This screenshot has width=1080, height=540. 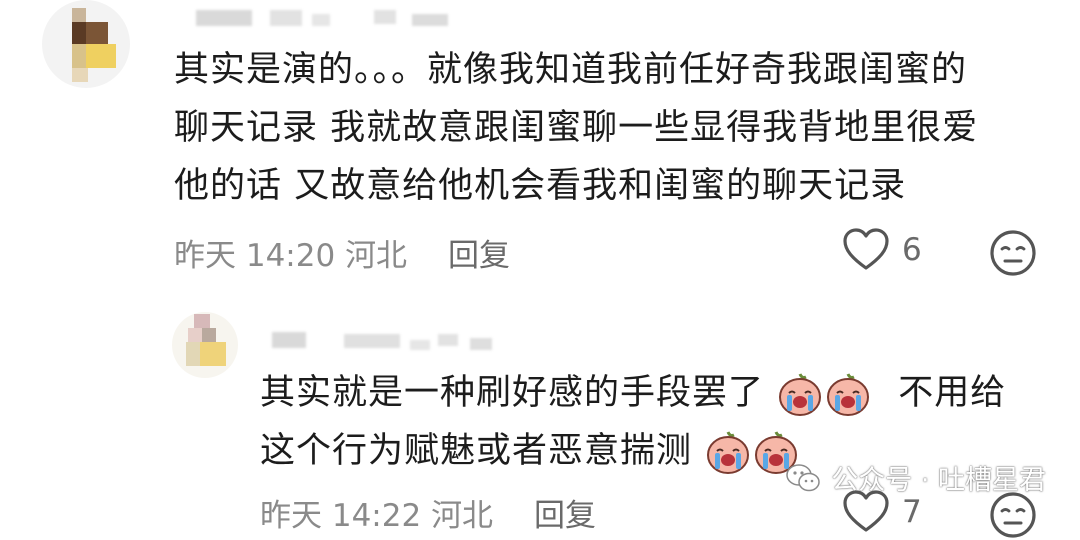 What do you see at coordinates (912, 250) in the screenshot?
I see `like-count: 6` at bounding box center [912, 250].